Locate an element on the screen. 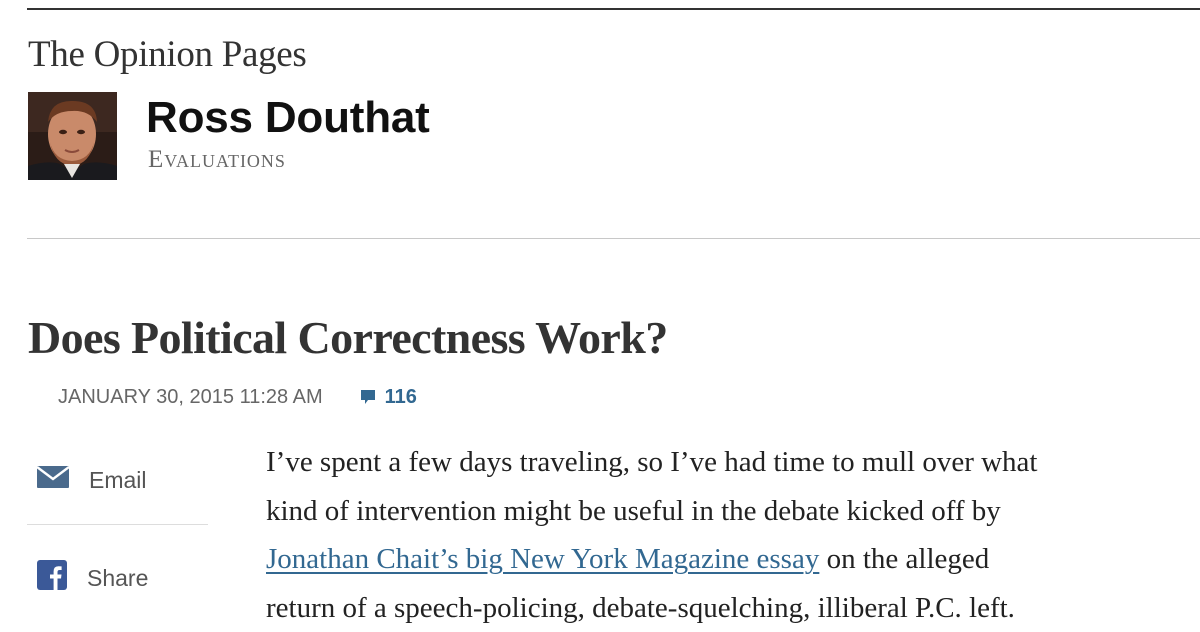 This screenshot has height=632, width=1200. header-divider is located at coordinates (613, 238).